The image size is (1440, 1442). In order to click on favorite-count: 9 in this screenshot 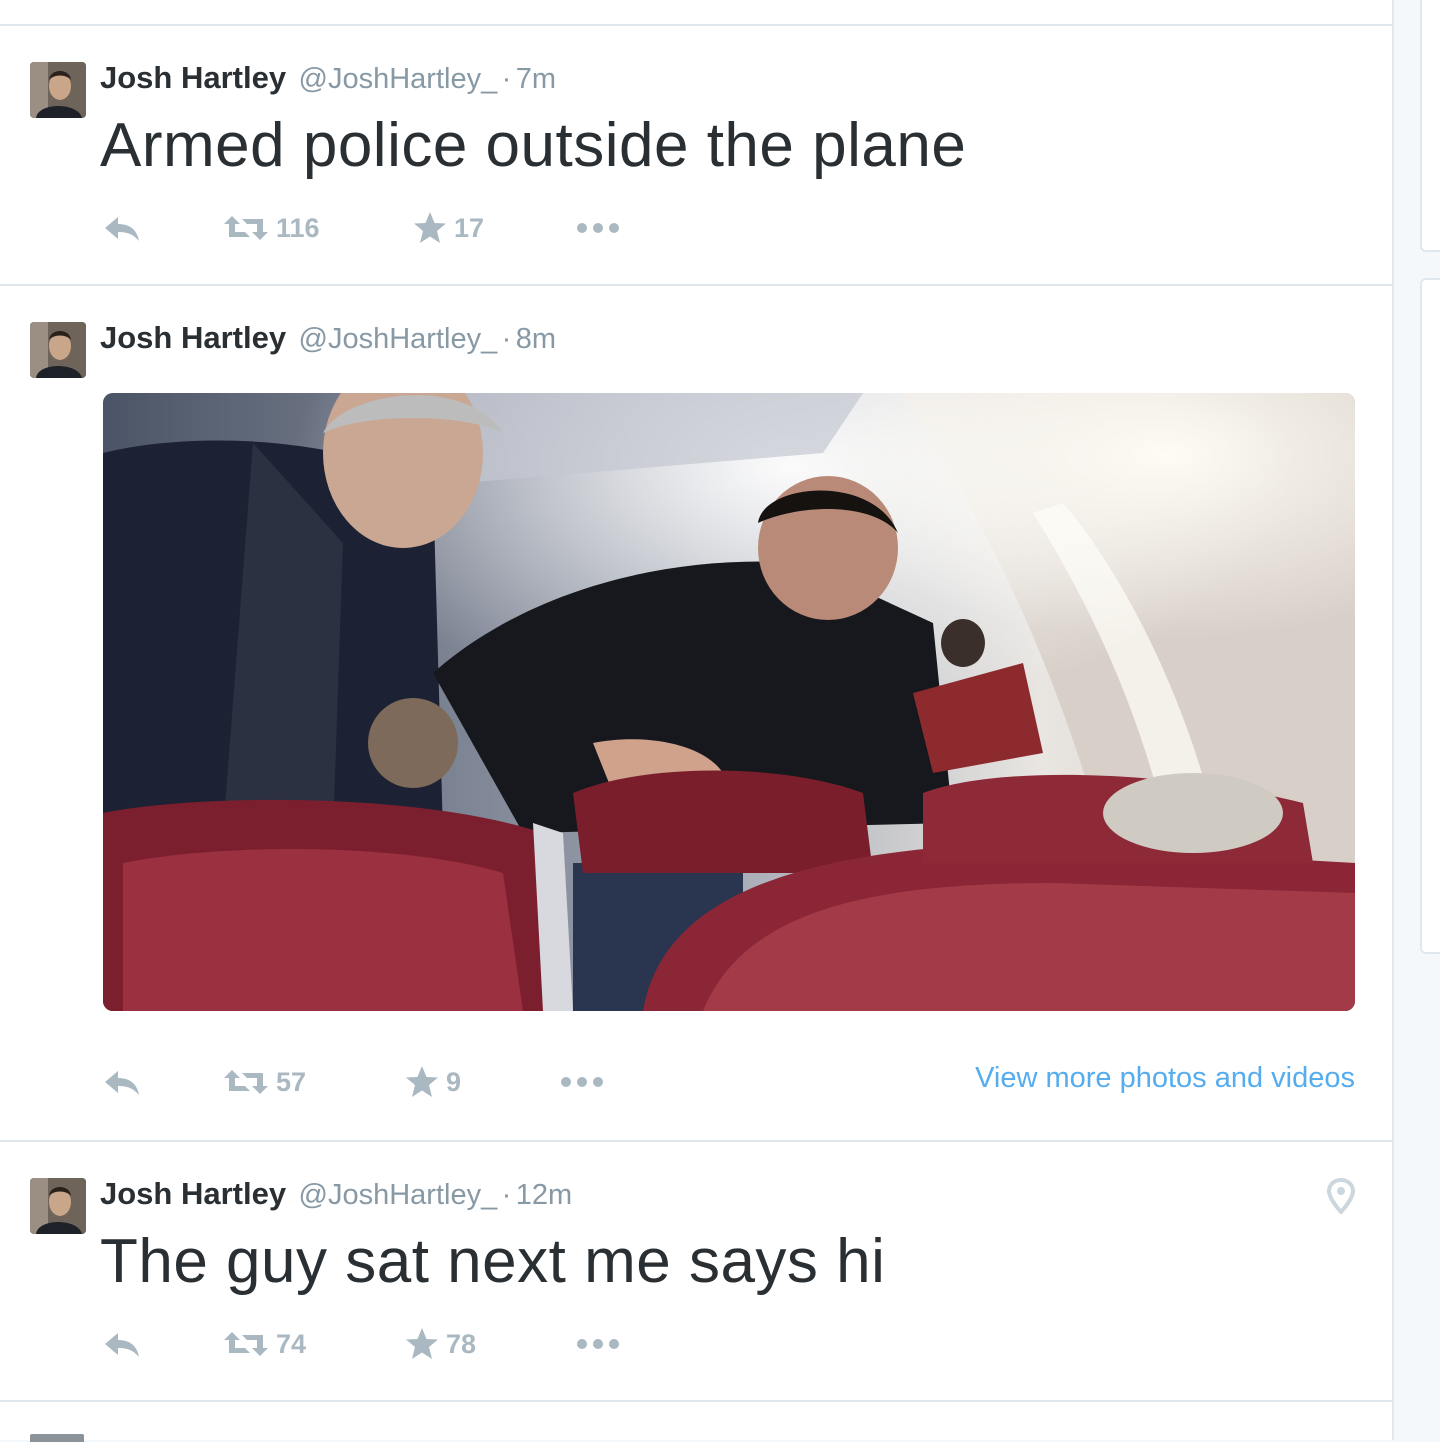, I will do `click(454, 1081)`.